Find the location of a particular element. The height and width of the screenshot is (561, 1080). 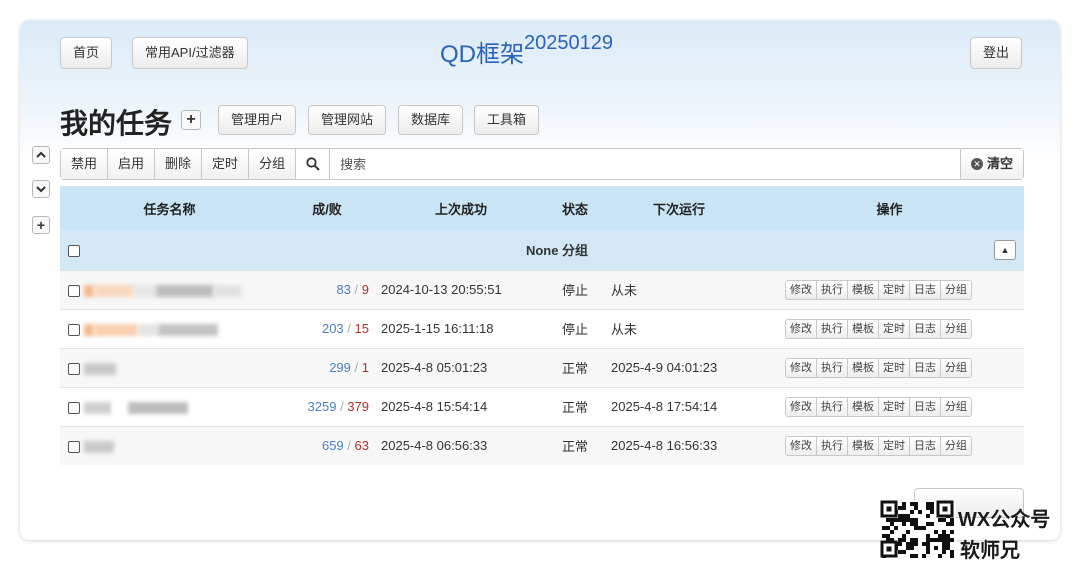

clear-button: ✕ 清空 is located at coordinates (991, 164).